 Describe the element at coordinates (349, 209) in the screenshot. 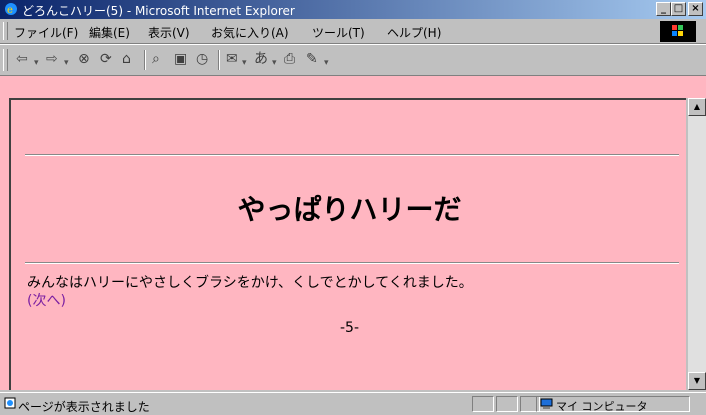

I see `page-heading: やっぱりハリーだ` at that location.